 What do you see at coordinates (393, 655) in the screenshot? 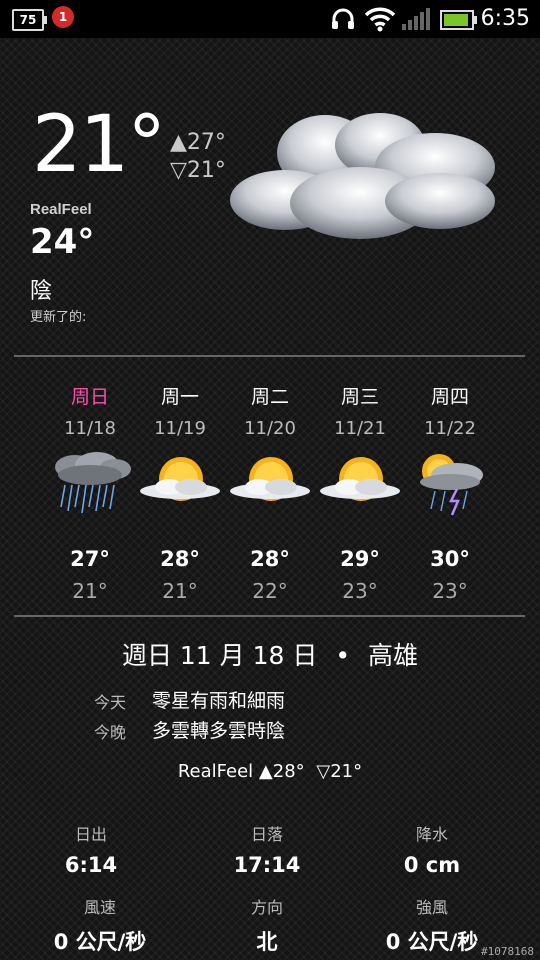
I see `city-name: 高雄` at bounding box center [393, 655].